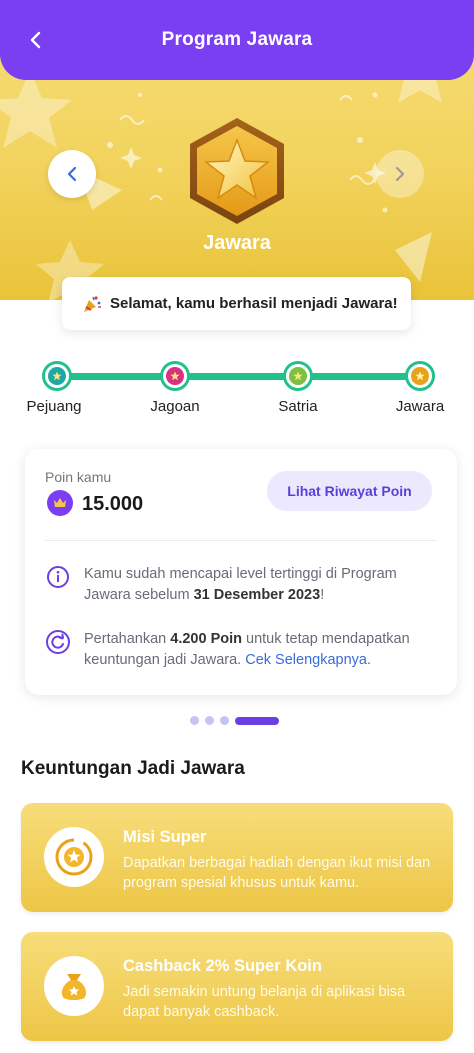 The width and height of the screenshot is (474, 1053). I want to click on level-label-pejuang: Pejuang, so click(54, 406).